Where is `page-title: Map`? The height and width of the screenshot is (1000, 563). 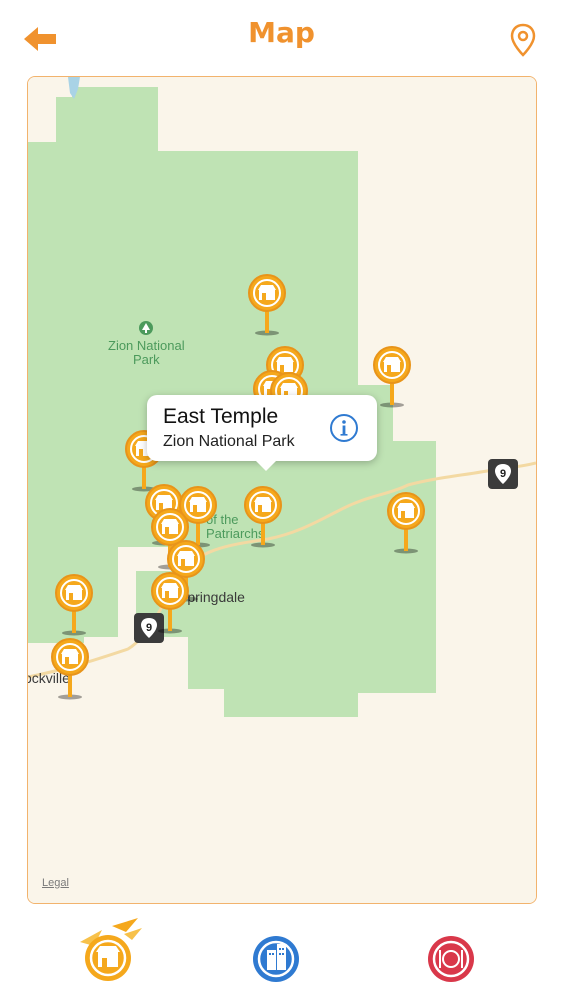
page-title: Map is located at coordinates (281, 32).